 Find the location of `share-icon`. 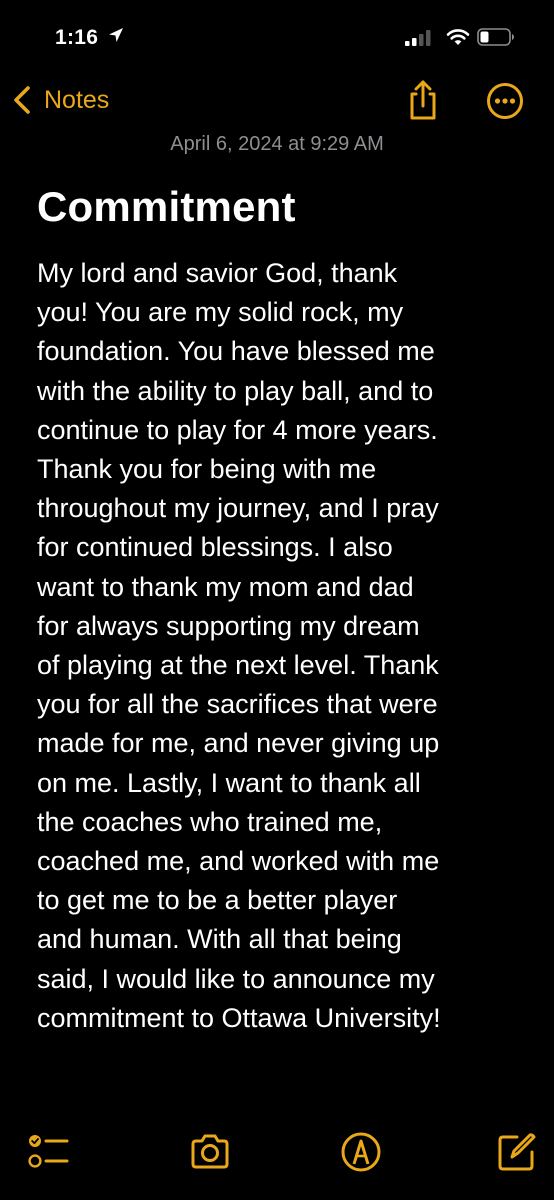

share-icon is located at coordinates (423, 100).